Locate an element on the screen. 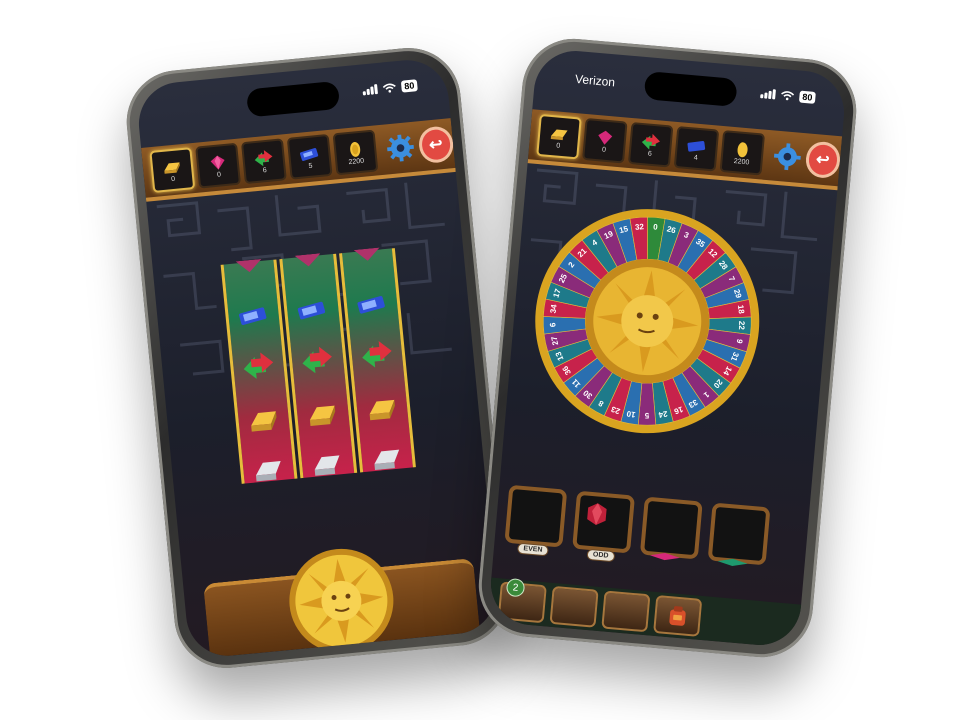 The width and height of the screenshot is (960, 720). bottom-item-1: 2 is located at coordinates (522, 600).